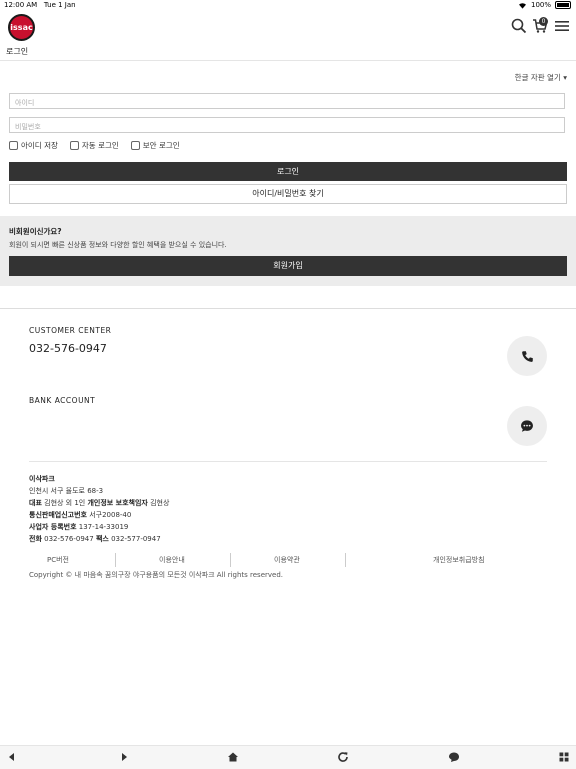 Image resolution: width=576 pixels, height=769 pixels. I want to click on customer-phone: 032-576-0947, so click(68, 348).